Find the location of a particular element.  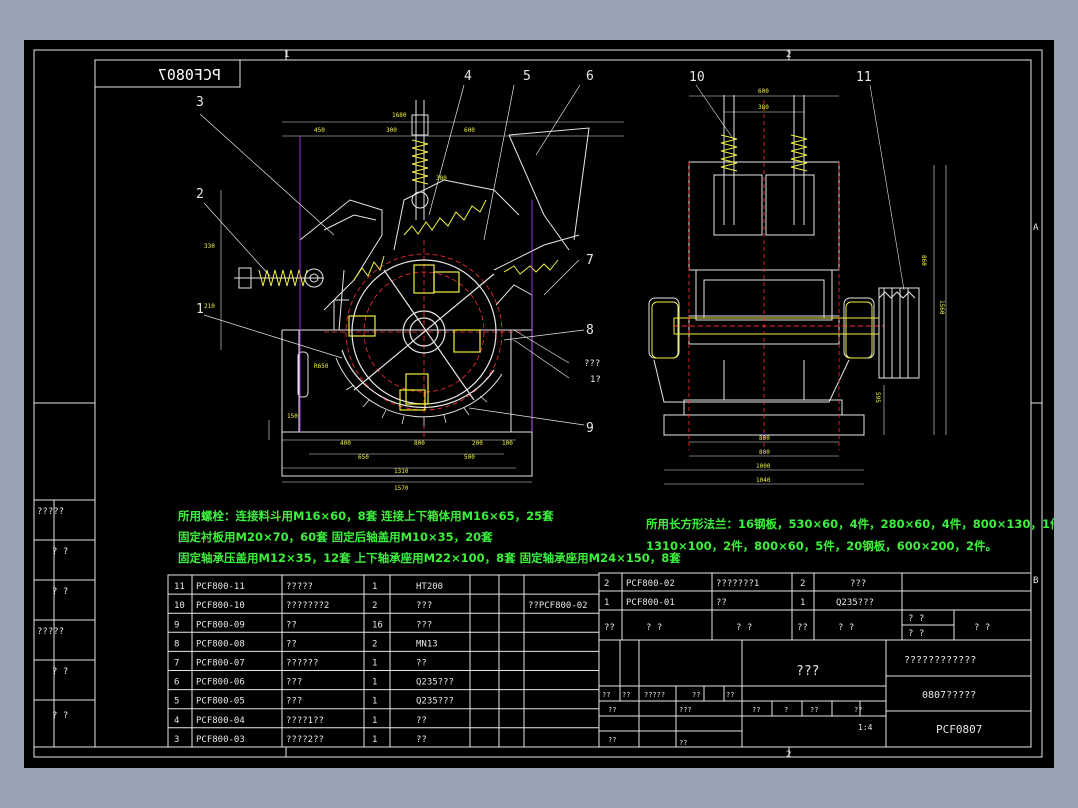

title-block-scale: 1:4 is located at coordinates (865, 727).